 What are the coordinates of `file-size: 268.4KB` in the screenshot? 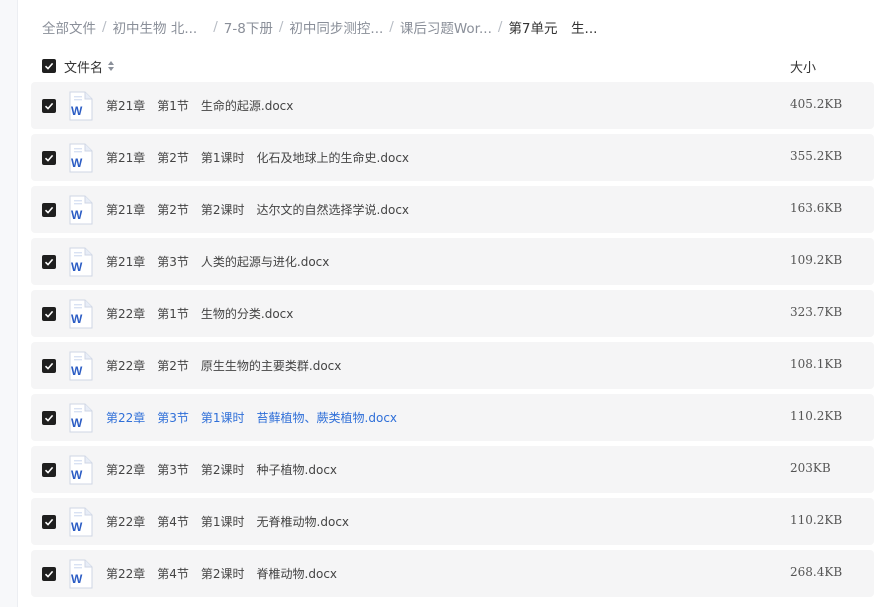 It's located at (816, 572).